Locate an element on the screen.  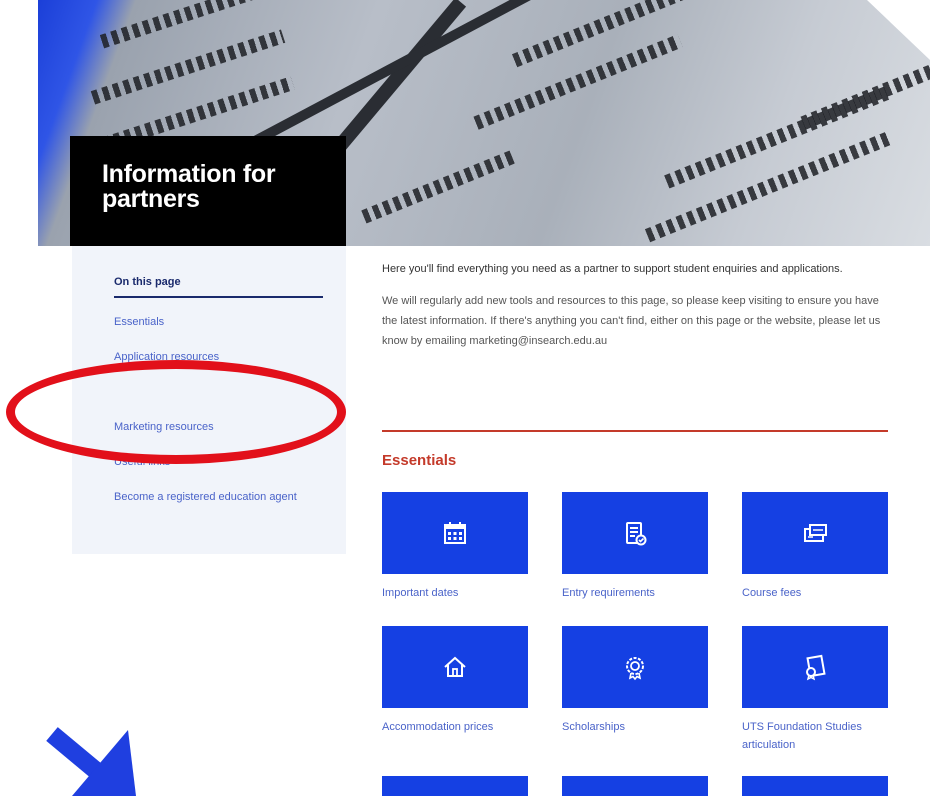
tile-accommodation-prices is located at coordinates (455, 667).